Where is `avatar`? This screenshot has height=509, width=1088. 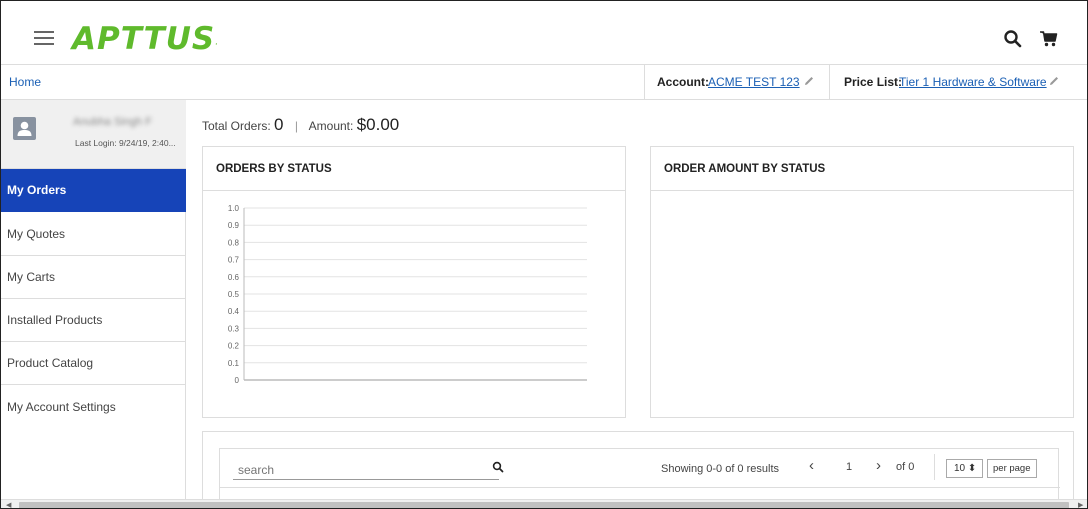
avatar is located at coordinates (24, 128).